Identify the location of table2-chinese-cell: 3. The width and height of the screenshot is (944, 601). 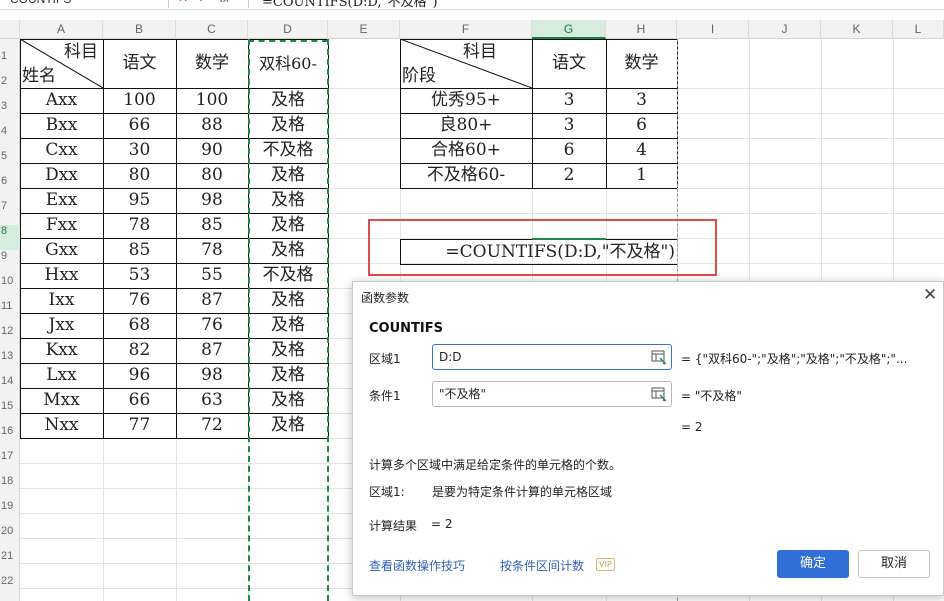
(569, 100).